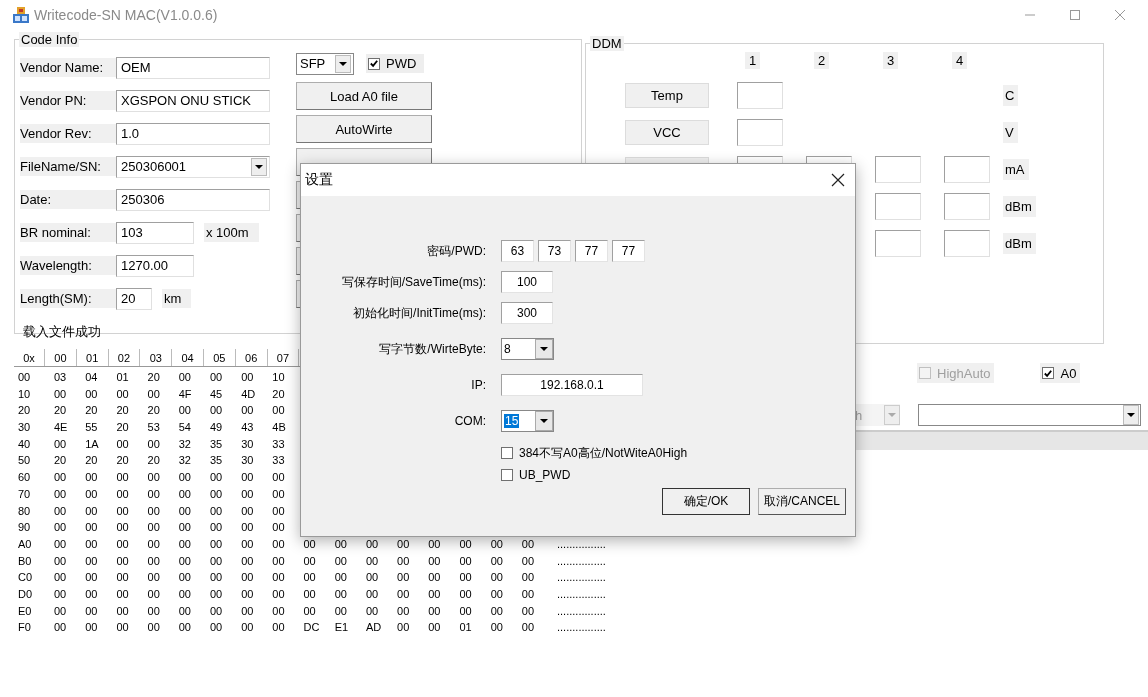 The image size is (1148, 697). Describe the element at coordinates (193, 67) in the screenshot. I see `input-field: OEM` at that location.